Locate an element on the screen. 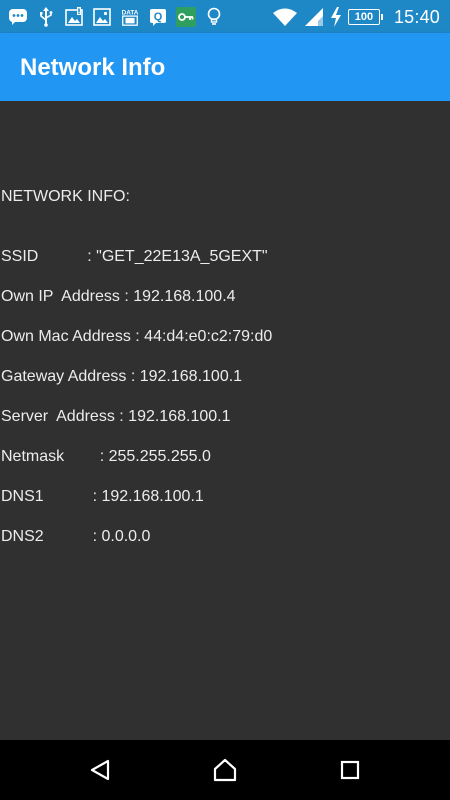  recents-icon is located at coordinates (350, 770).